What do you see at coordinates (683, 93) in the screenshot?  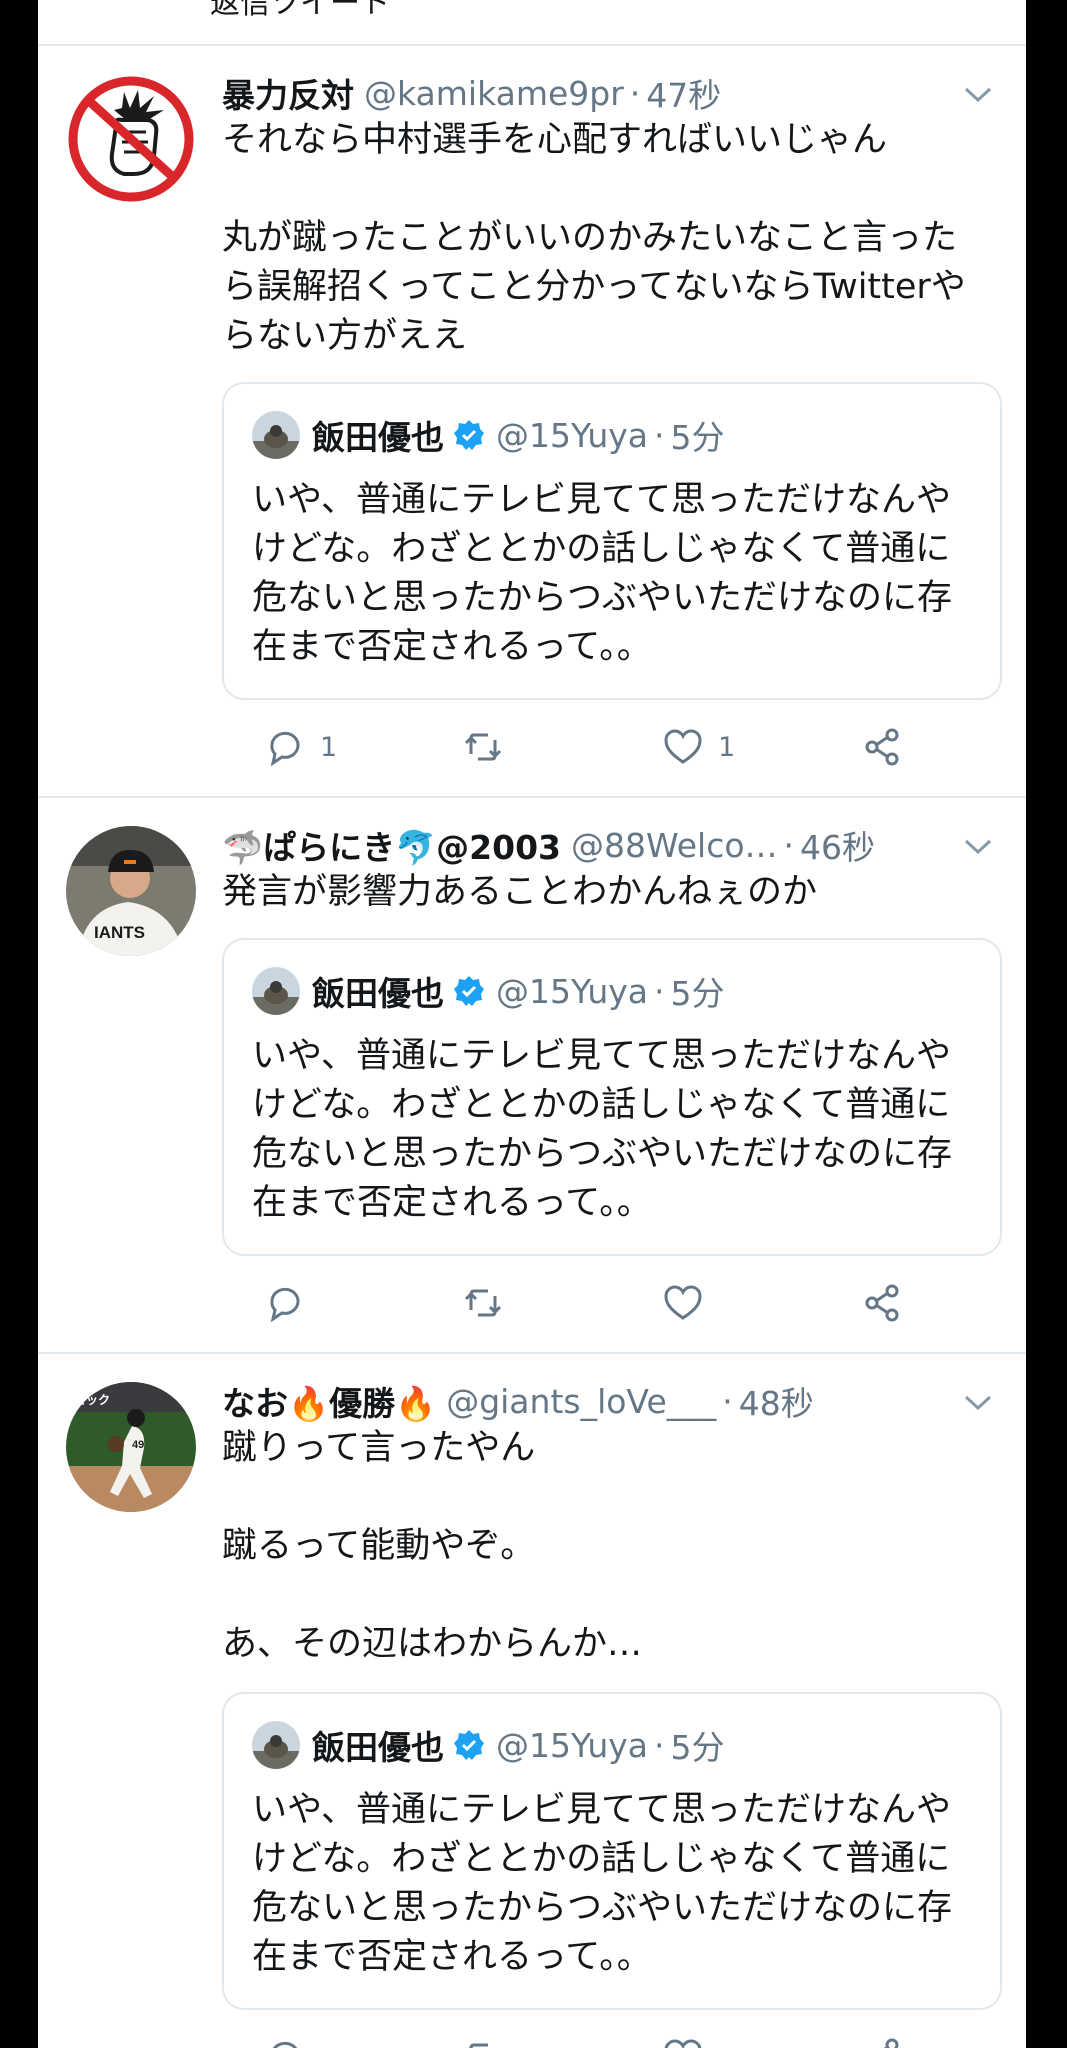 I see `timestamp: 47秒` at bounding box center [683, 93].